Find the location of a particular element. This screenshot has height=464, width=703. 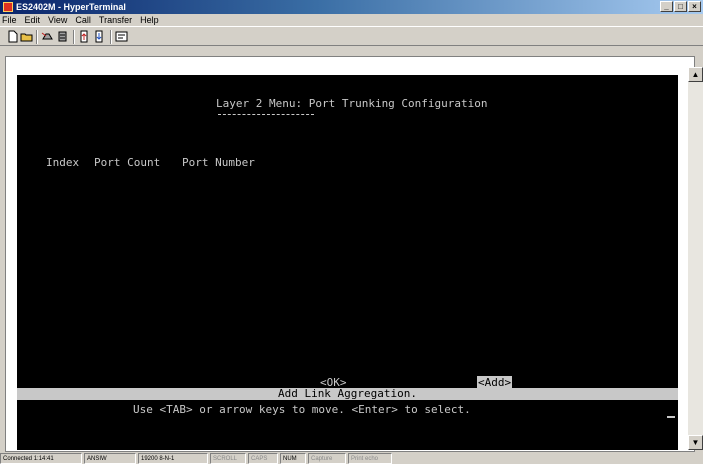

hyperterminal-app-icon is located at coordinates (8, 7).